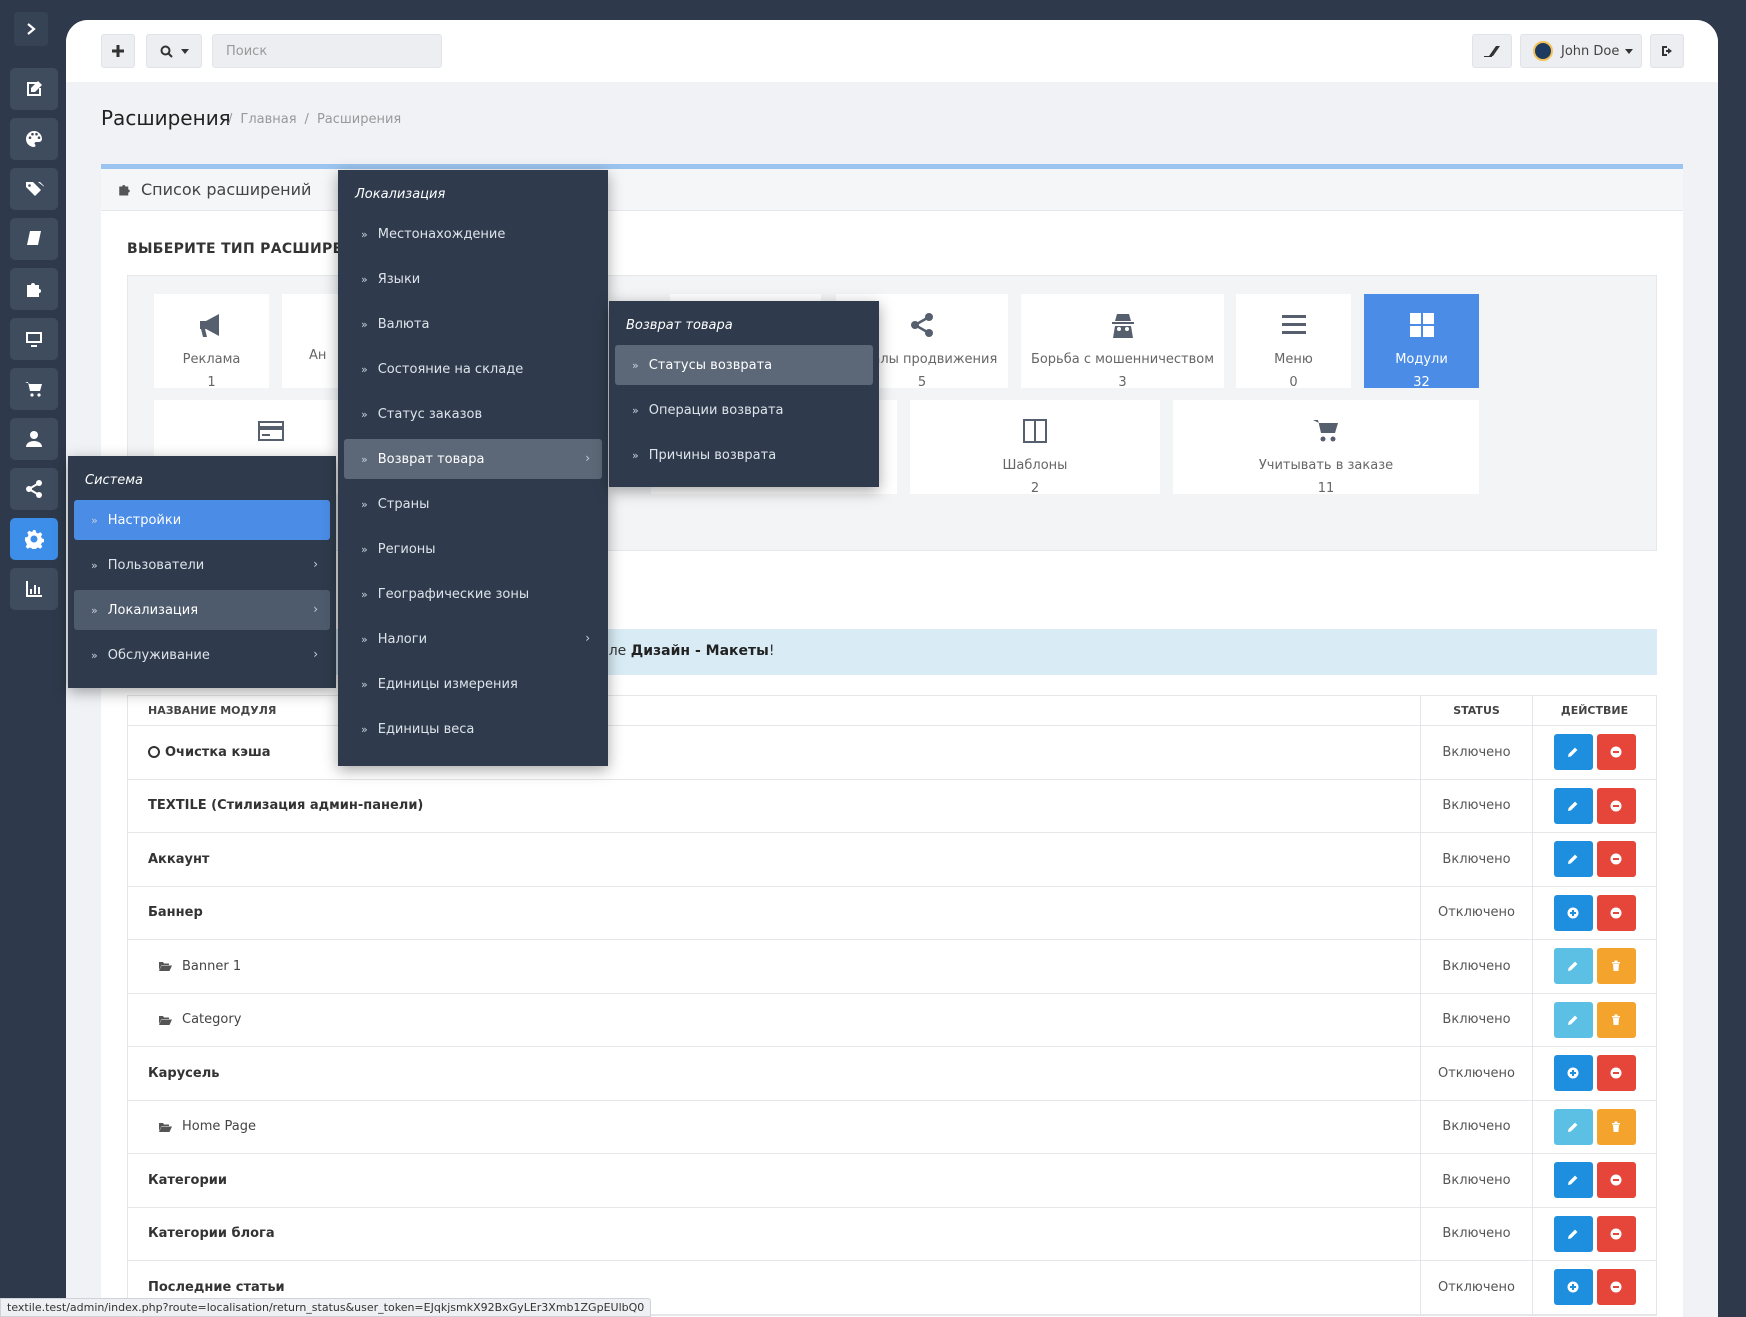 The width and height of the screenshot is (1746, 1317). Describe the element at coordinates (34, 539) in the screenshot. I see `sidebar-item-system` at that location.